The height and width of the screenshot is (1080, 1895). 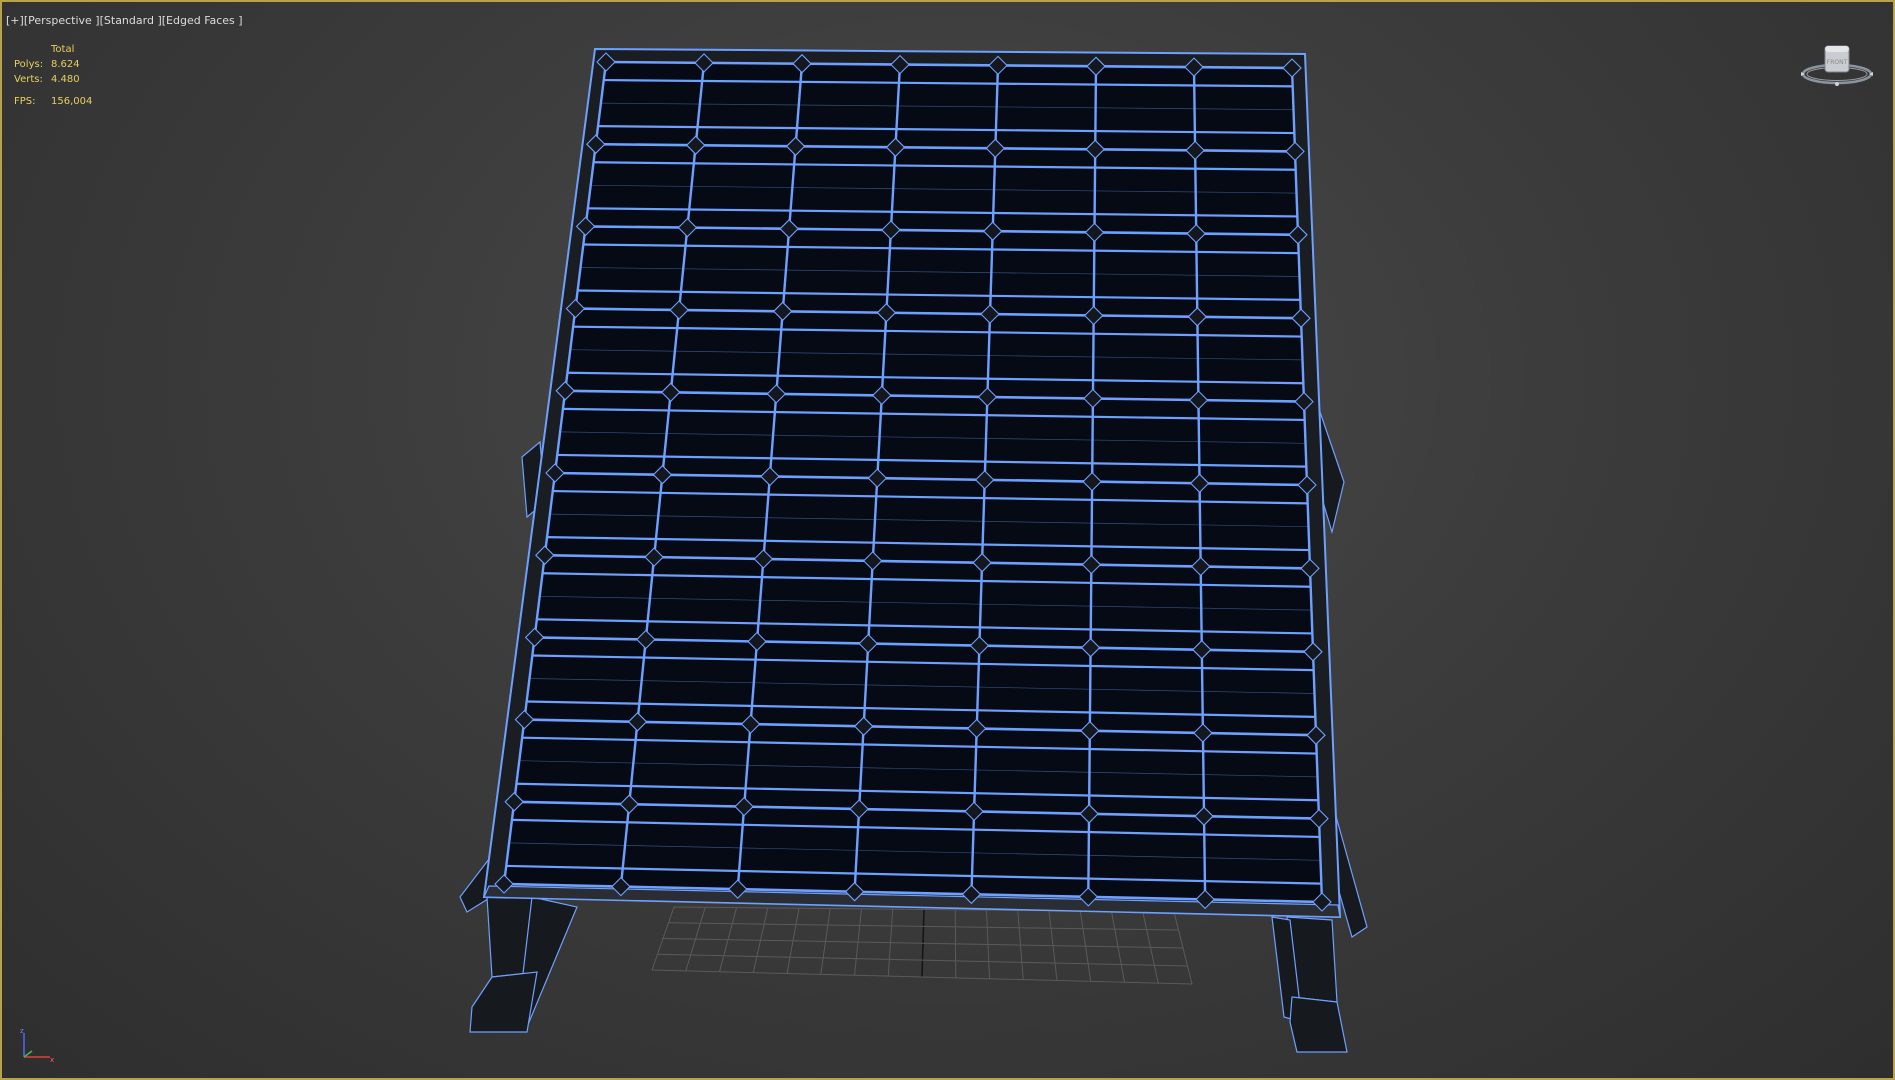 I want to click on viewport-menu-plus: [+], so click(x=15, y=20).